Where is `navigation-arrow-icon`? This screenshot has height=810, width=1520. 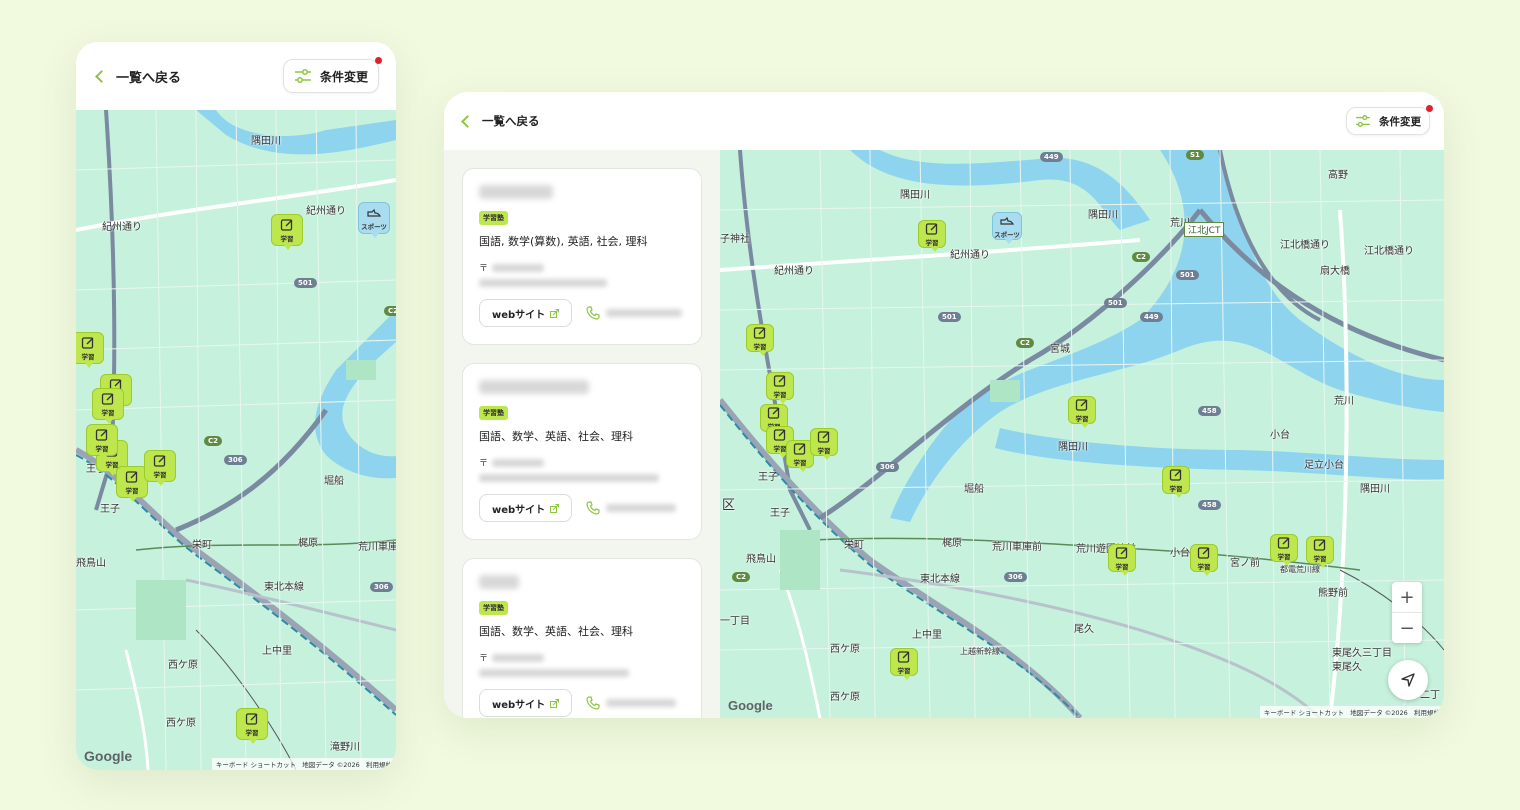 navigation-arrow-icon is located at coordinates (1408, 680).